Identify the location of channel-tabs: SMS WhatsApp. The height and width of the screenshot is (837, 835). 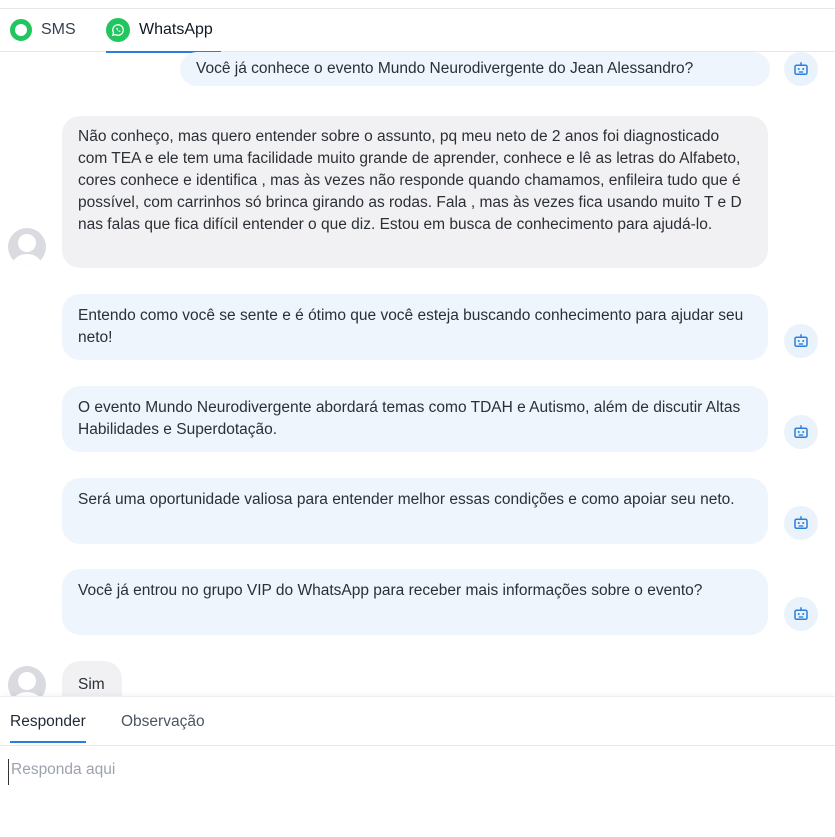
(417, 30).